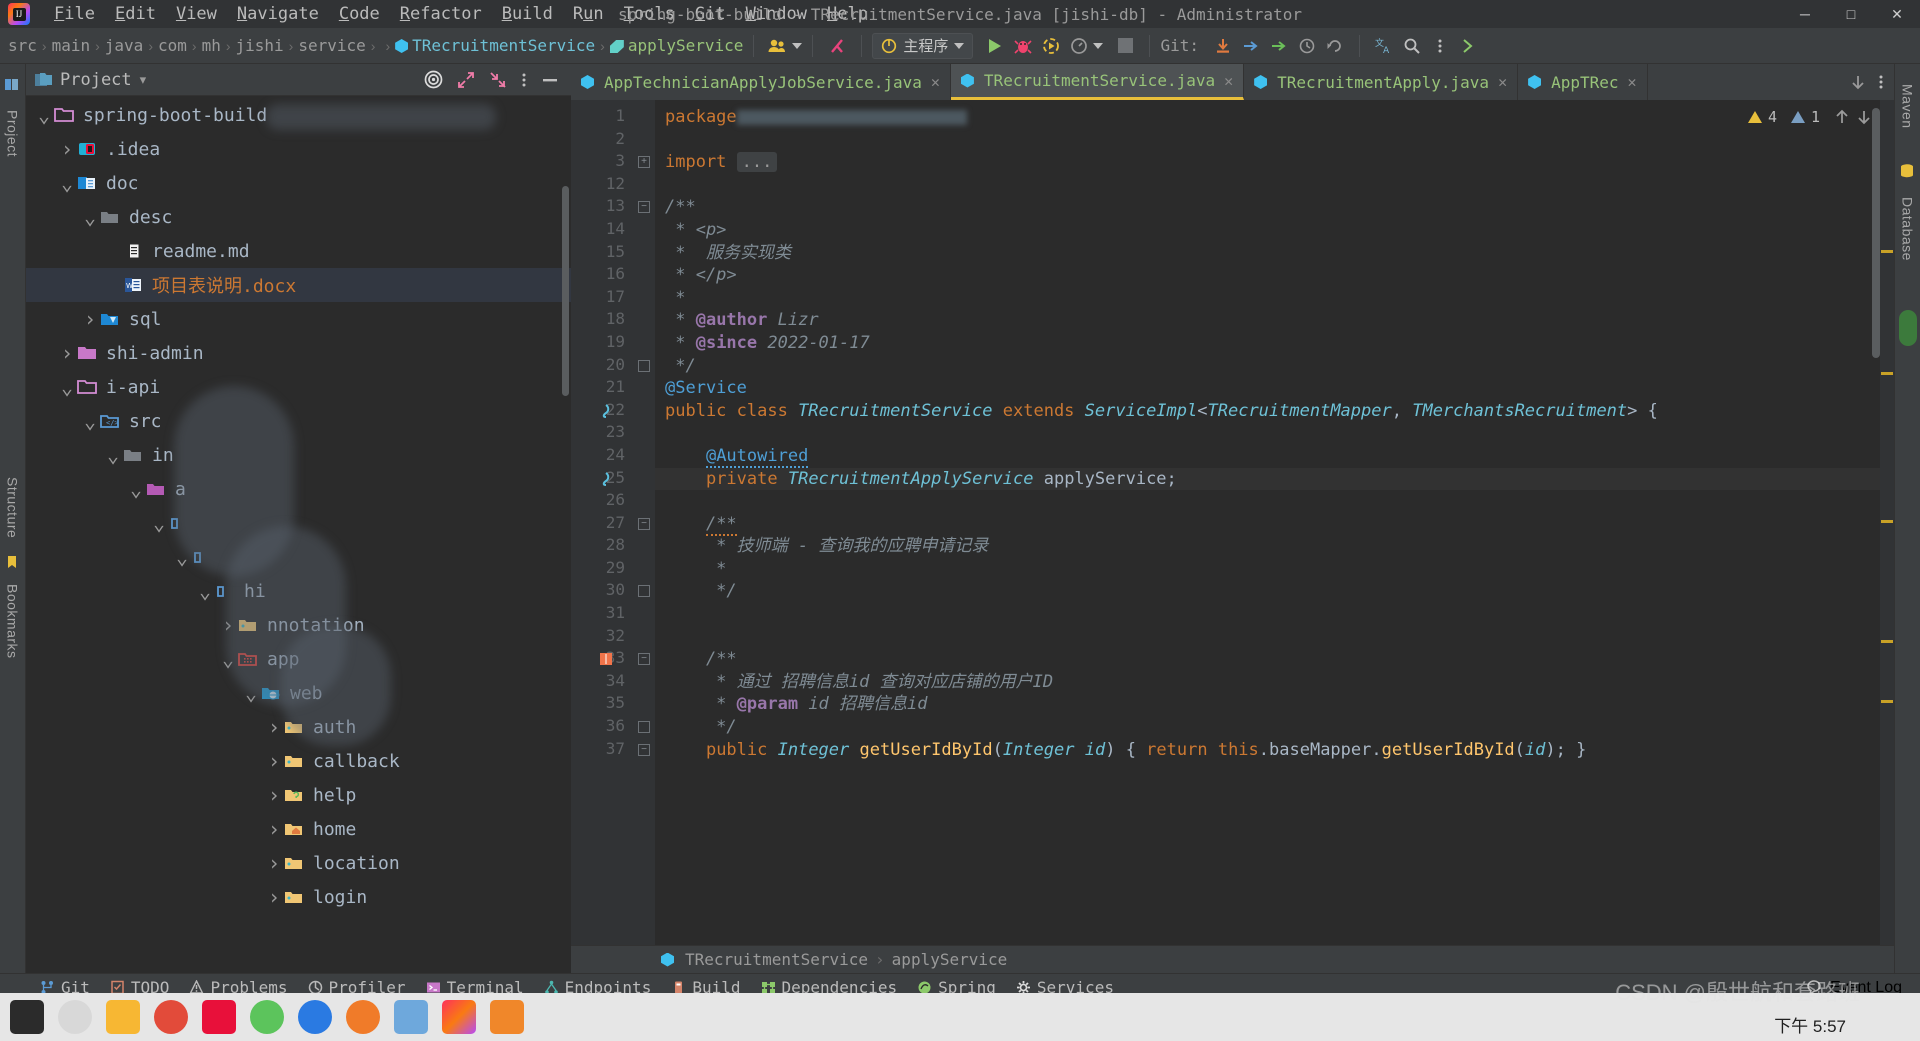  I want to click on line-number: 25, so click(602, 479).